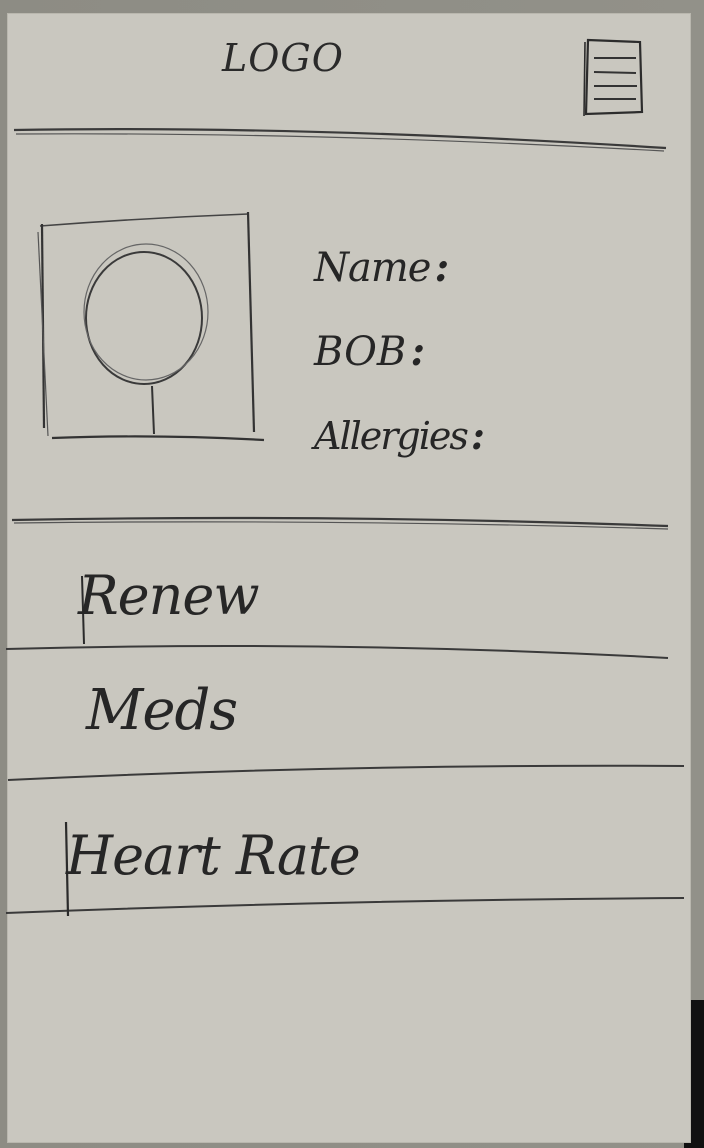 The width and height of the screenshot is (704, 1148). I want to click on menu-item-meds: Meds, so click(352, 715).